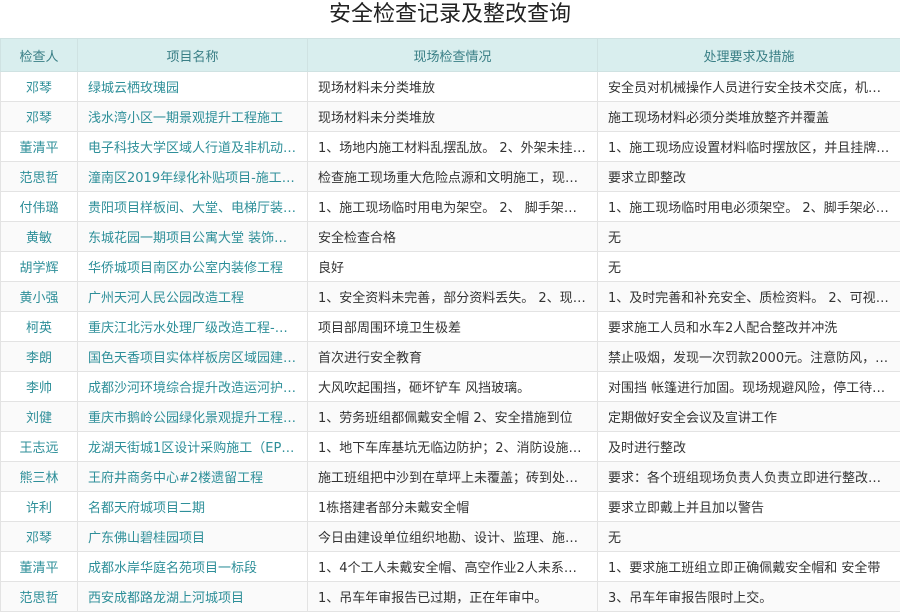  Describe the element at coordinates (749, 597) in the screenshot. I see `measures-cell: 3、吊车年审报告限时上交。` at that location.